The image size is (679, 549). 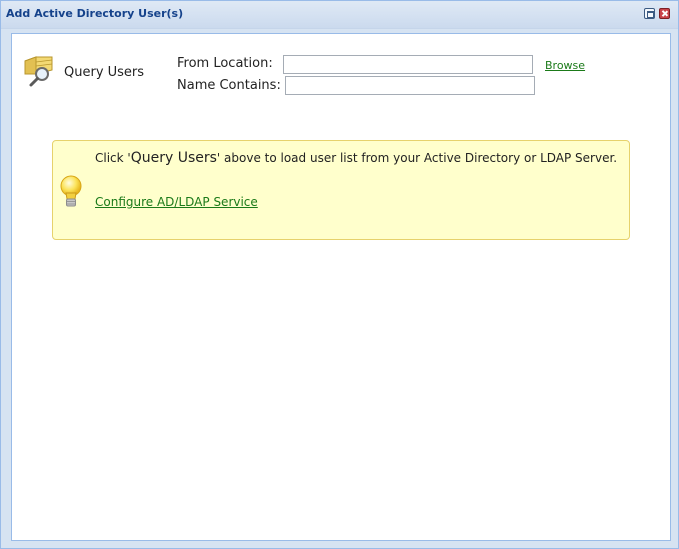 What do you see at coordinates (113, 158) in the screenshot?
I see `hint-prefix: Click '` at bounding box center [113, 158].